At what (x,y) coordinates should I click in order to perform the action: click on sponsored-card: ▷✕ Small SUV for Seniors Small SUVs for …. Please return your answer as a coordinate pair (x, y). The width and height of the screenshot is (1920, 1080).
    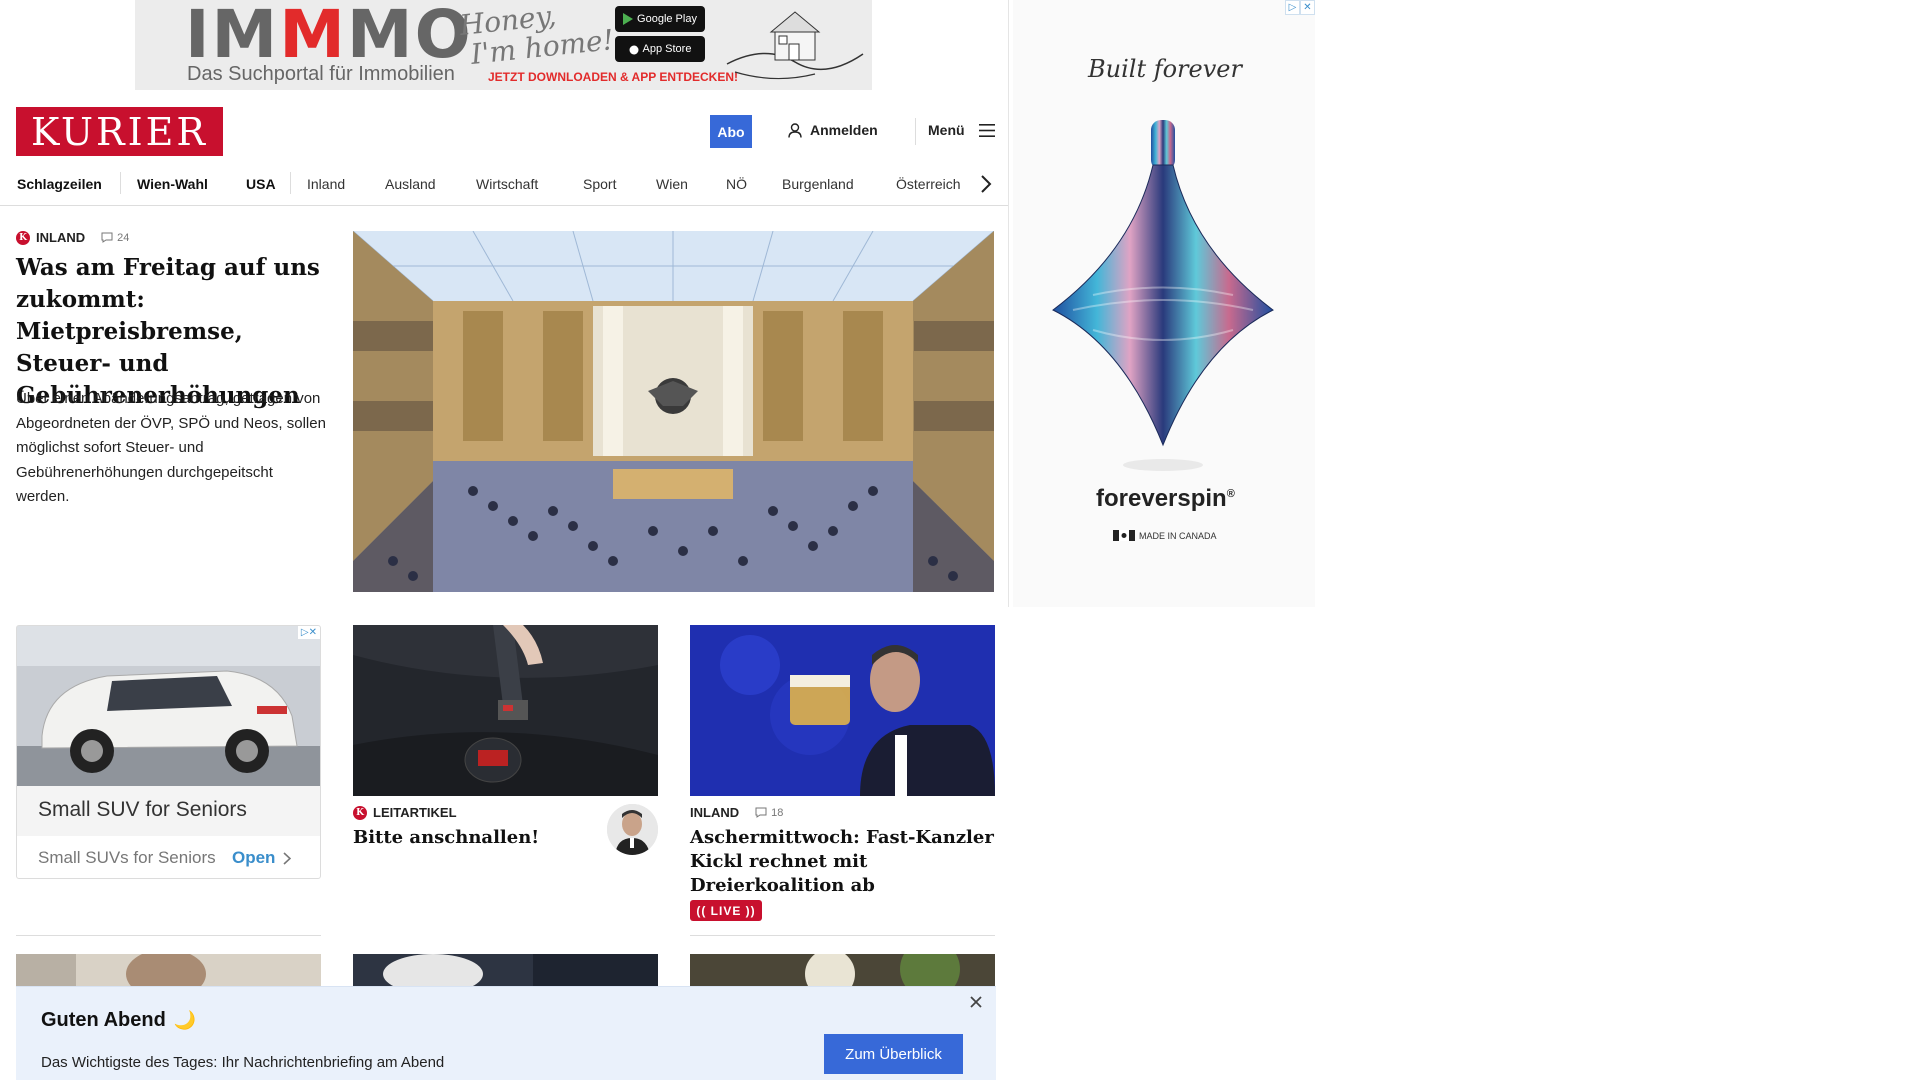
    Looking at the image, I should click on (168, 752).